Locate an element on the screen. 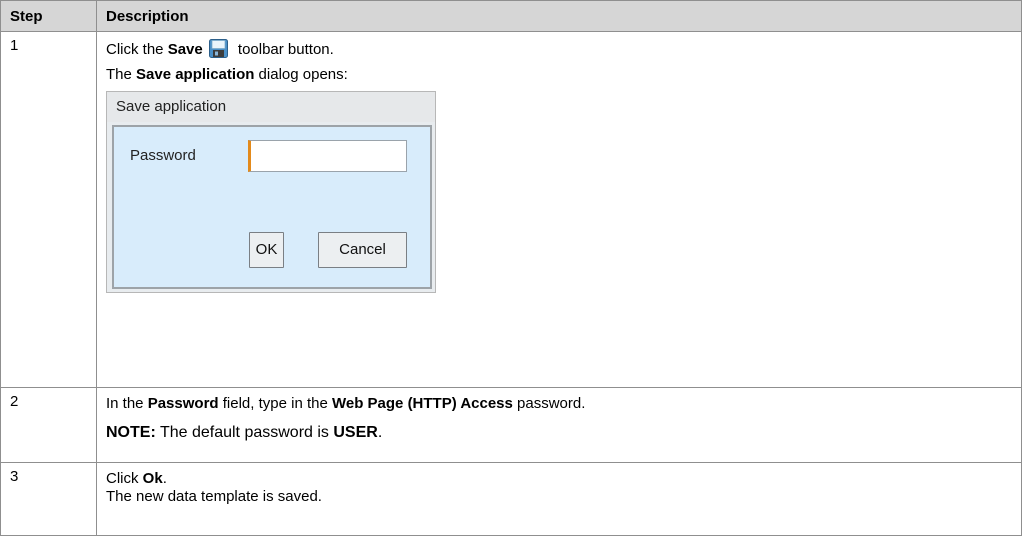 This screenshot has height=536, width=1023. header-description: Description is located at coordinates (559, 16).